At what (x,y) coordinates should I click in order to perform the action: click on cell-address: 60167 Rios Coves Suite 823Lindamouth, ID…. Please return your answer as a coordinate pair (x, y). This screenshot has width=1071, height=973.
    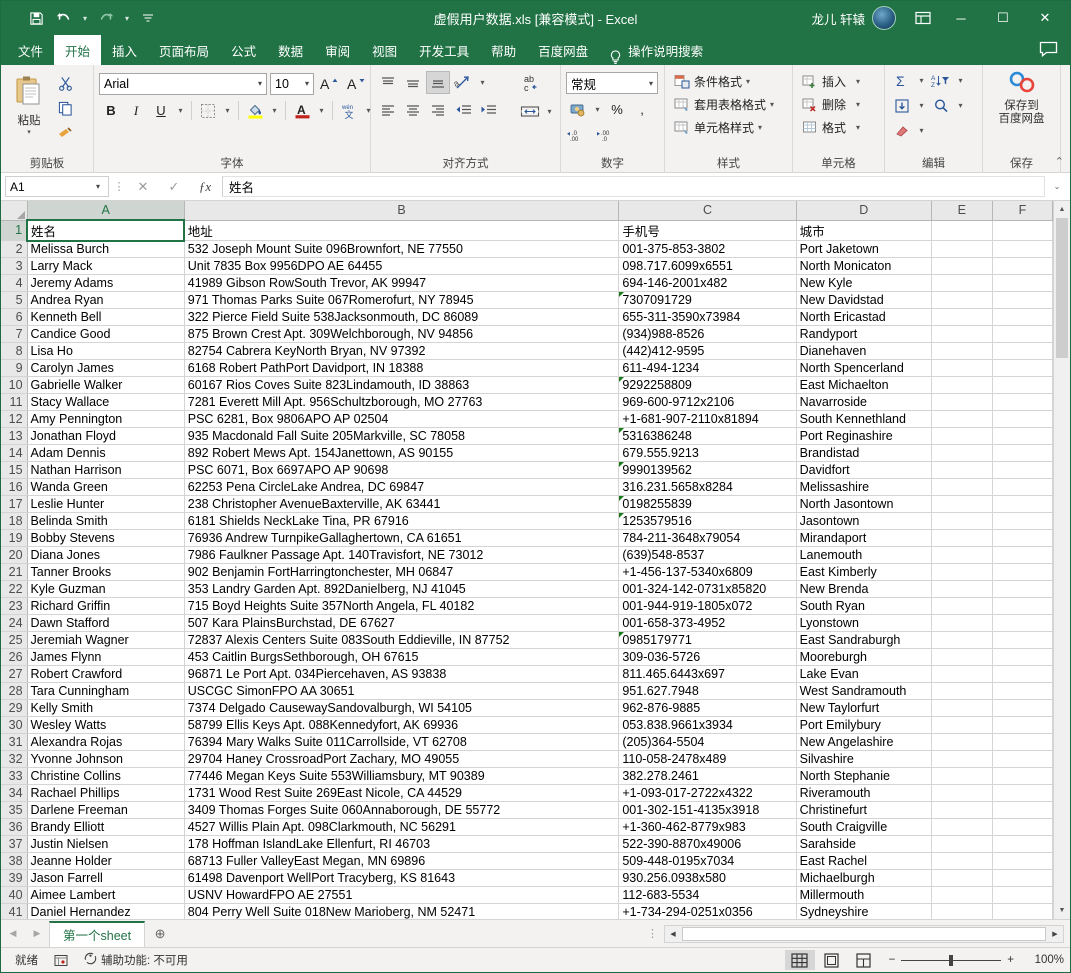
    Looking at the image, I should click on (402, 385).